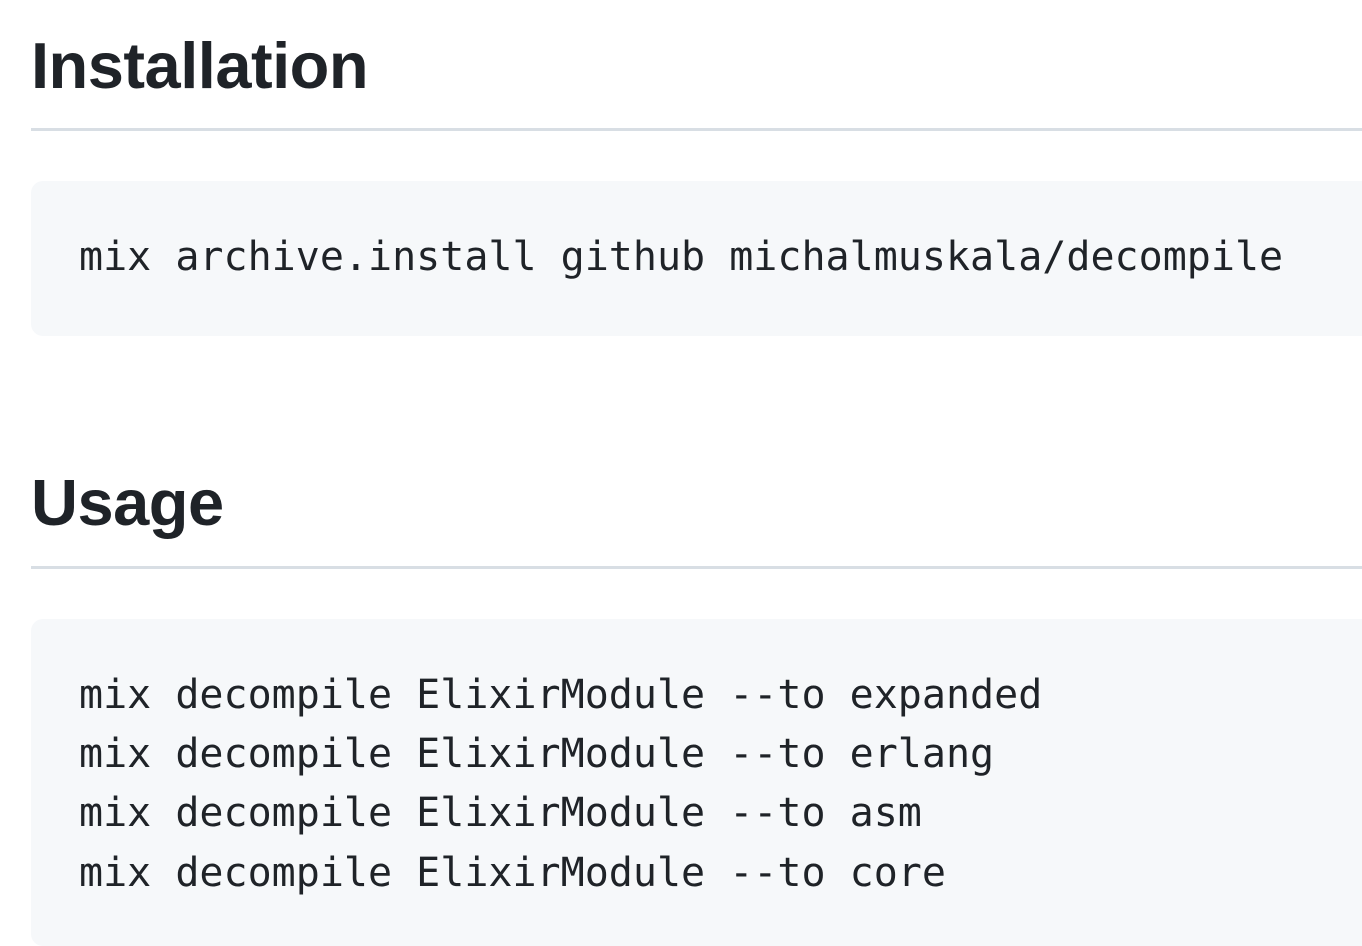  I want to click on usage-command-line: mix decompile ElixirModule --to asm, so click(500, 813).